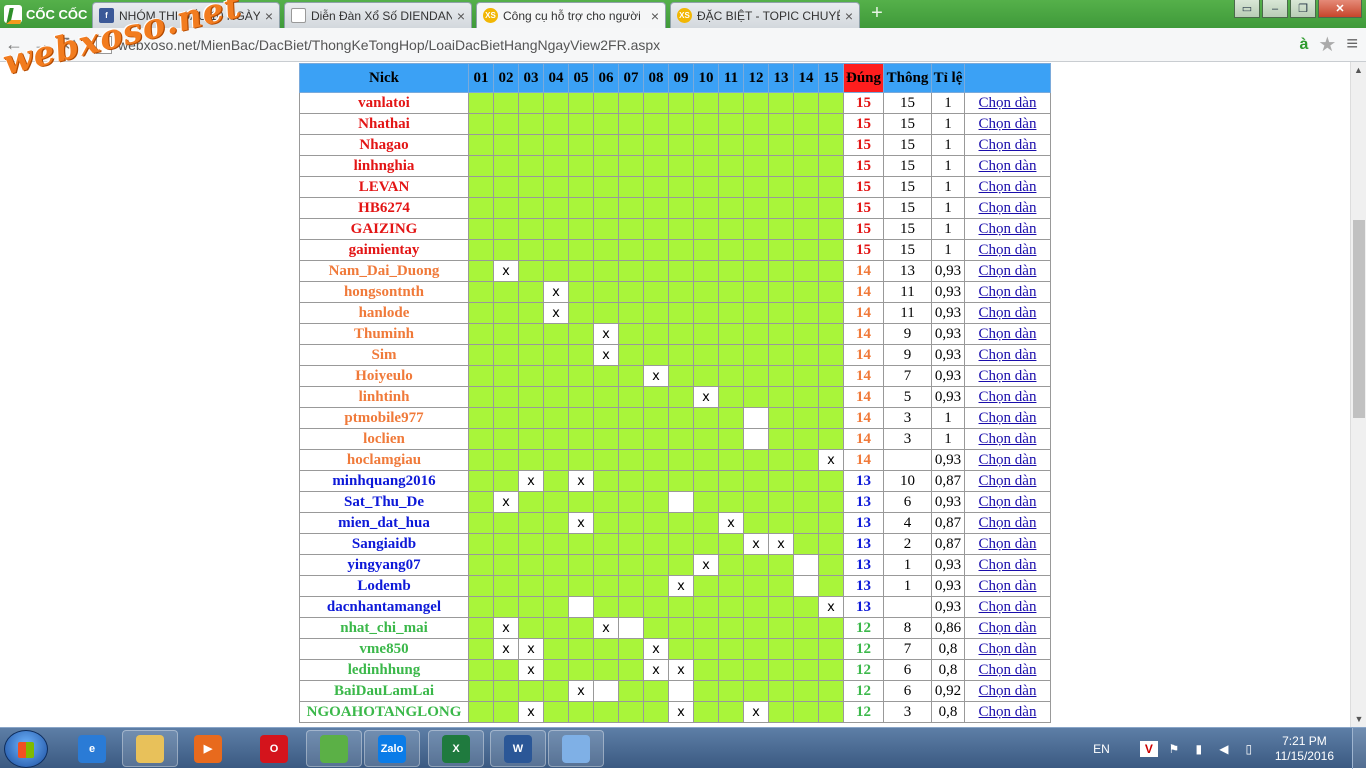 This screenshot has height=769, width=1366. What do you see at coordinates (45, 14) in the screenshot?
I see `coccoc-logo: CỐC CỐC` at bounding box center [45, 14].